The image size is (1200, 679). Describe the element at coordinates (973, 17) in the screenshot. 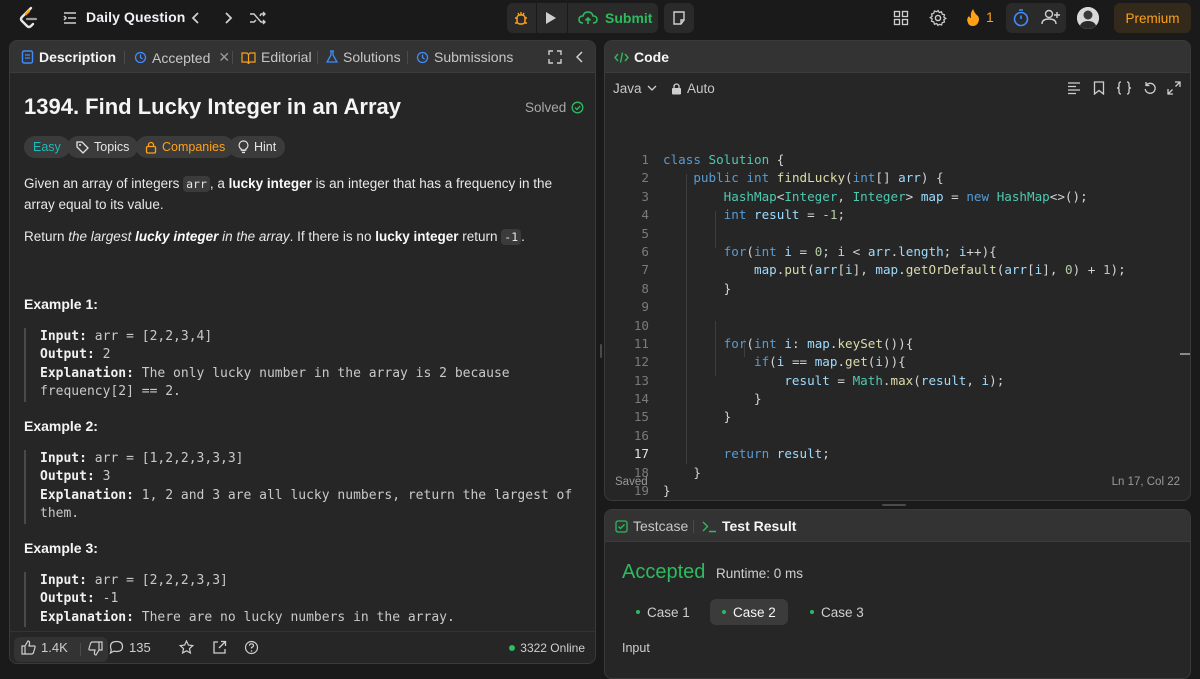

I see `streak-fire-icon` at that location.